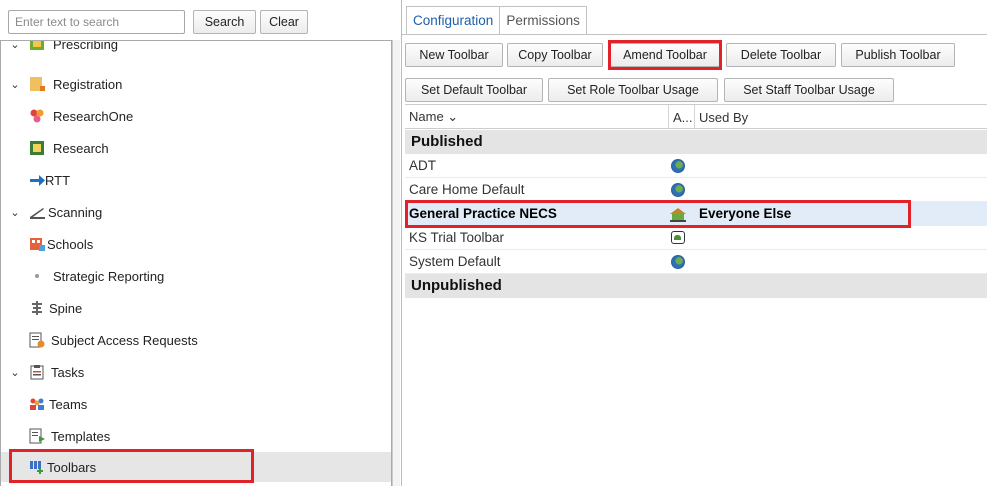  Describe the element at coordinates (196, 244) in the screenshot. I see `tree-item-schools: Schools` at that location.